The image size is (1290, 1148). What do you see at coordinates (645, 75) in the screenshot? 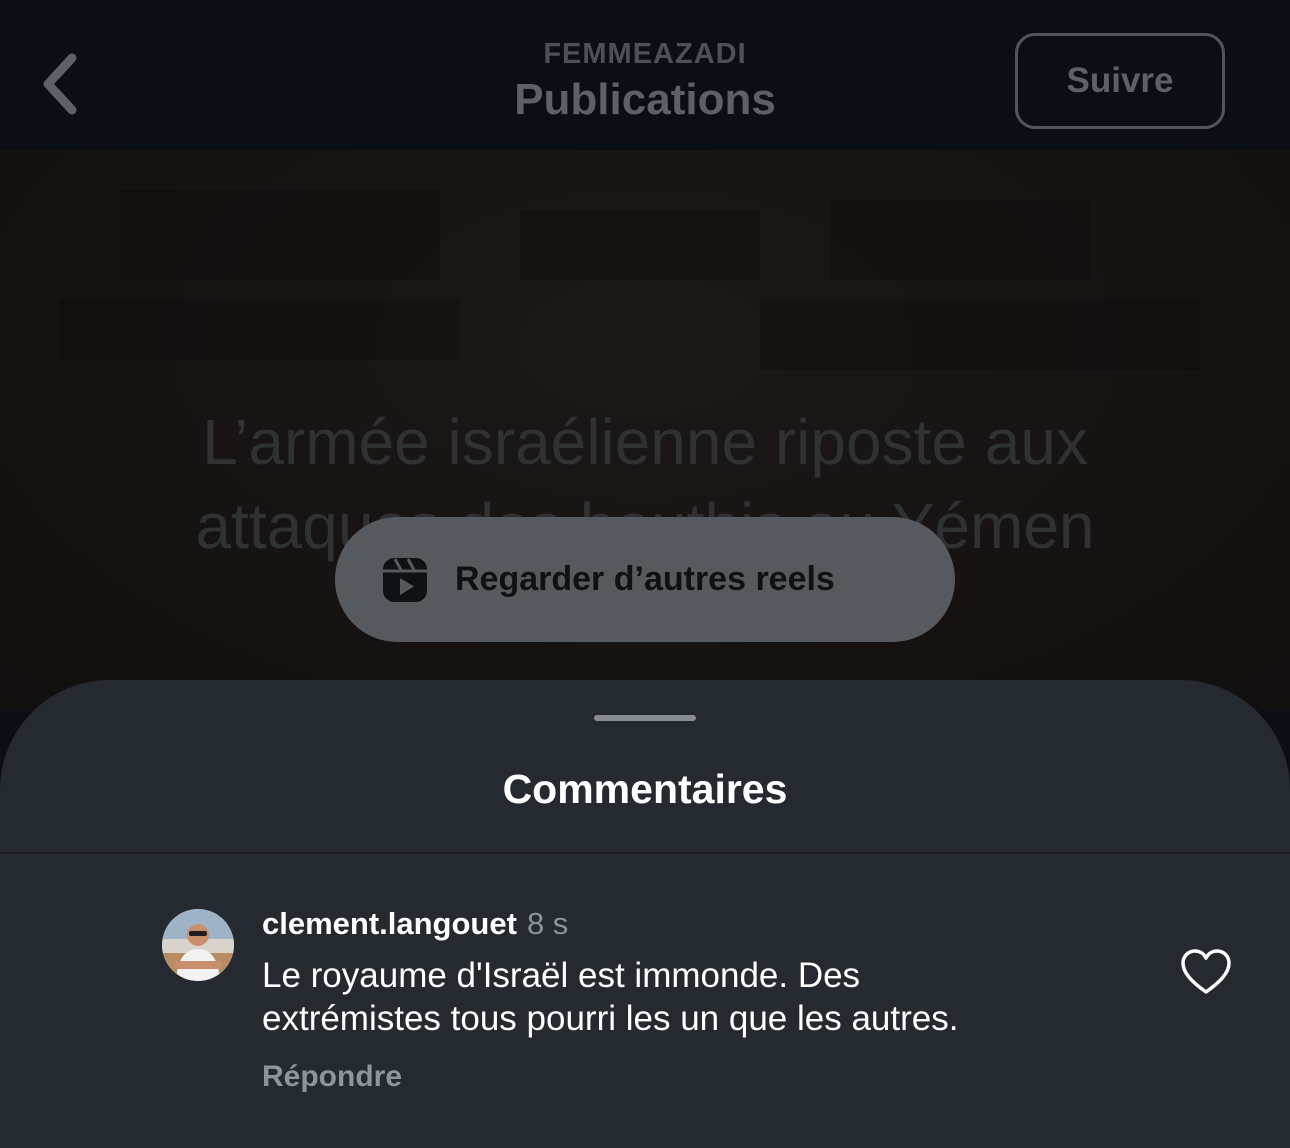
I see `top-bar: FEMMEAZADI Publications Suivre` at bounding box center [645, 75].